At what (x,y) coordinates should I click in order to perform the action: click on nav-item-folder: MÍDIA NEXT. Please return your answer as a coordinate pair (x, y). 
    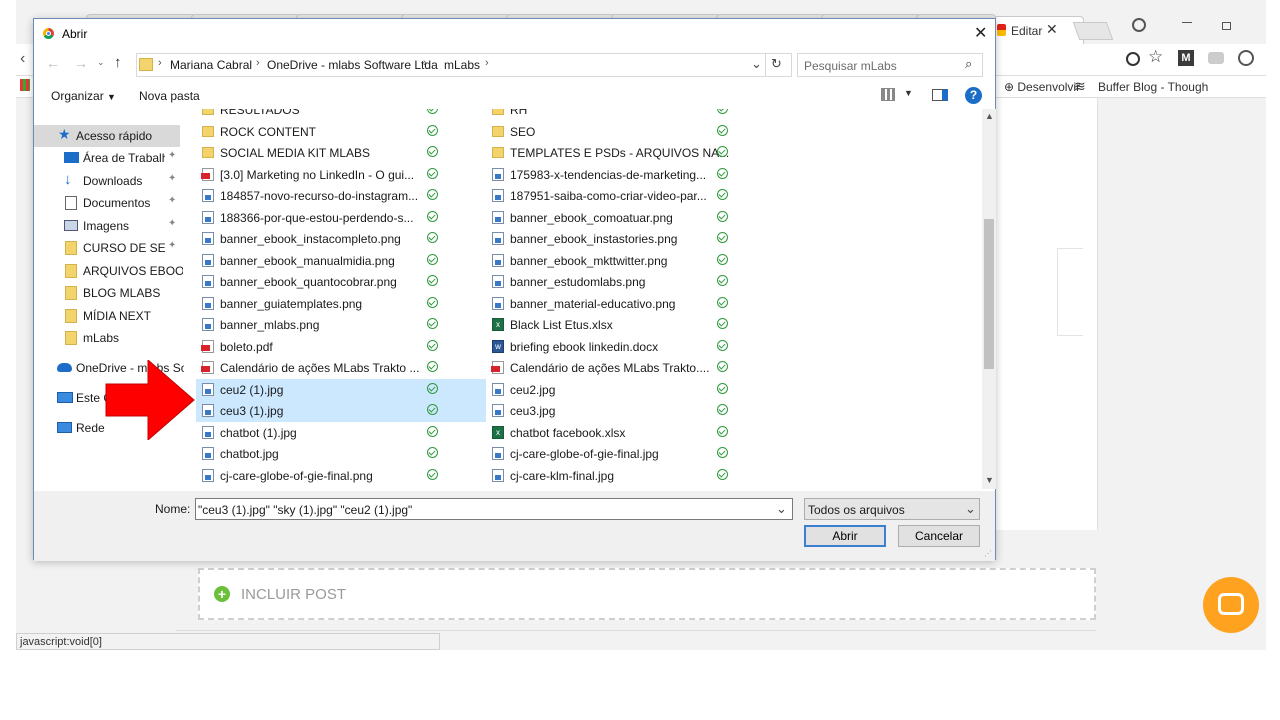
    Looking at the image, I should click on (109, 316).